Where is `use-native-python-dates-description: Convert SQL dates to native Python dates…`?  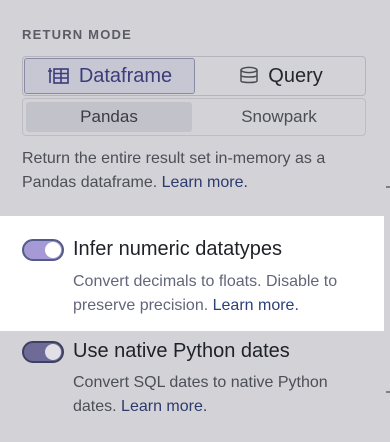 use-native-python-dates-description: Convert SQL dates to native Python dates… is located at coordinates (223, 395).